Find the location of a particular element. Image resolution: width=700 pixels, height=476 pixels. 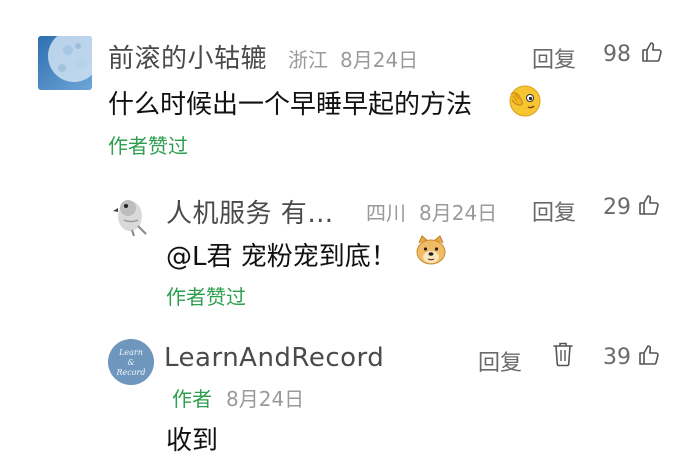

avatar: Learn & Record is located at coordinates (131, 362).